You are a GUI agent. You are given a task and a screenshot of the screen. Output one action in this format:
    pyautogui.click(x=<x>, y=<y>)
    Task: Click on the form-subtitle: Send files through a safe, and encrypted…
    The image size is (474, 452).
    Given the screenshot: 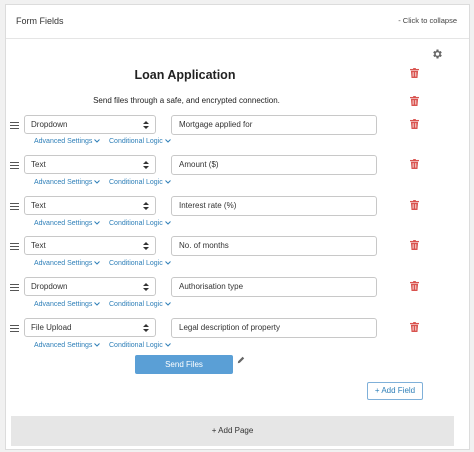 What is the action you would take?
    pyautogui.click(x=186, y=100)
    